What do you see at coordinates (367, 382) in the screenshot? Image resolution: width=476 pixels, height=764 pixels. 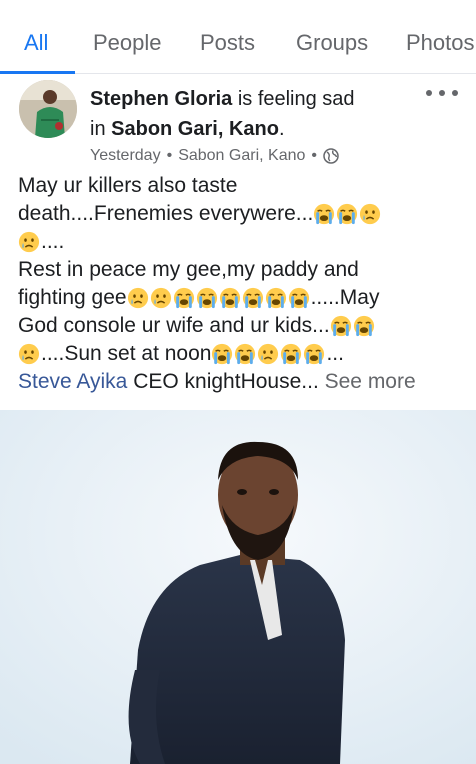 I see `see-more-link: See more` at bounding box center [367, 382].